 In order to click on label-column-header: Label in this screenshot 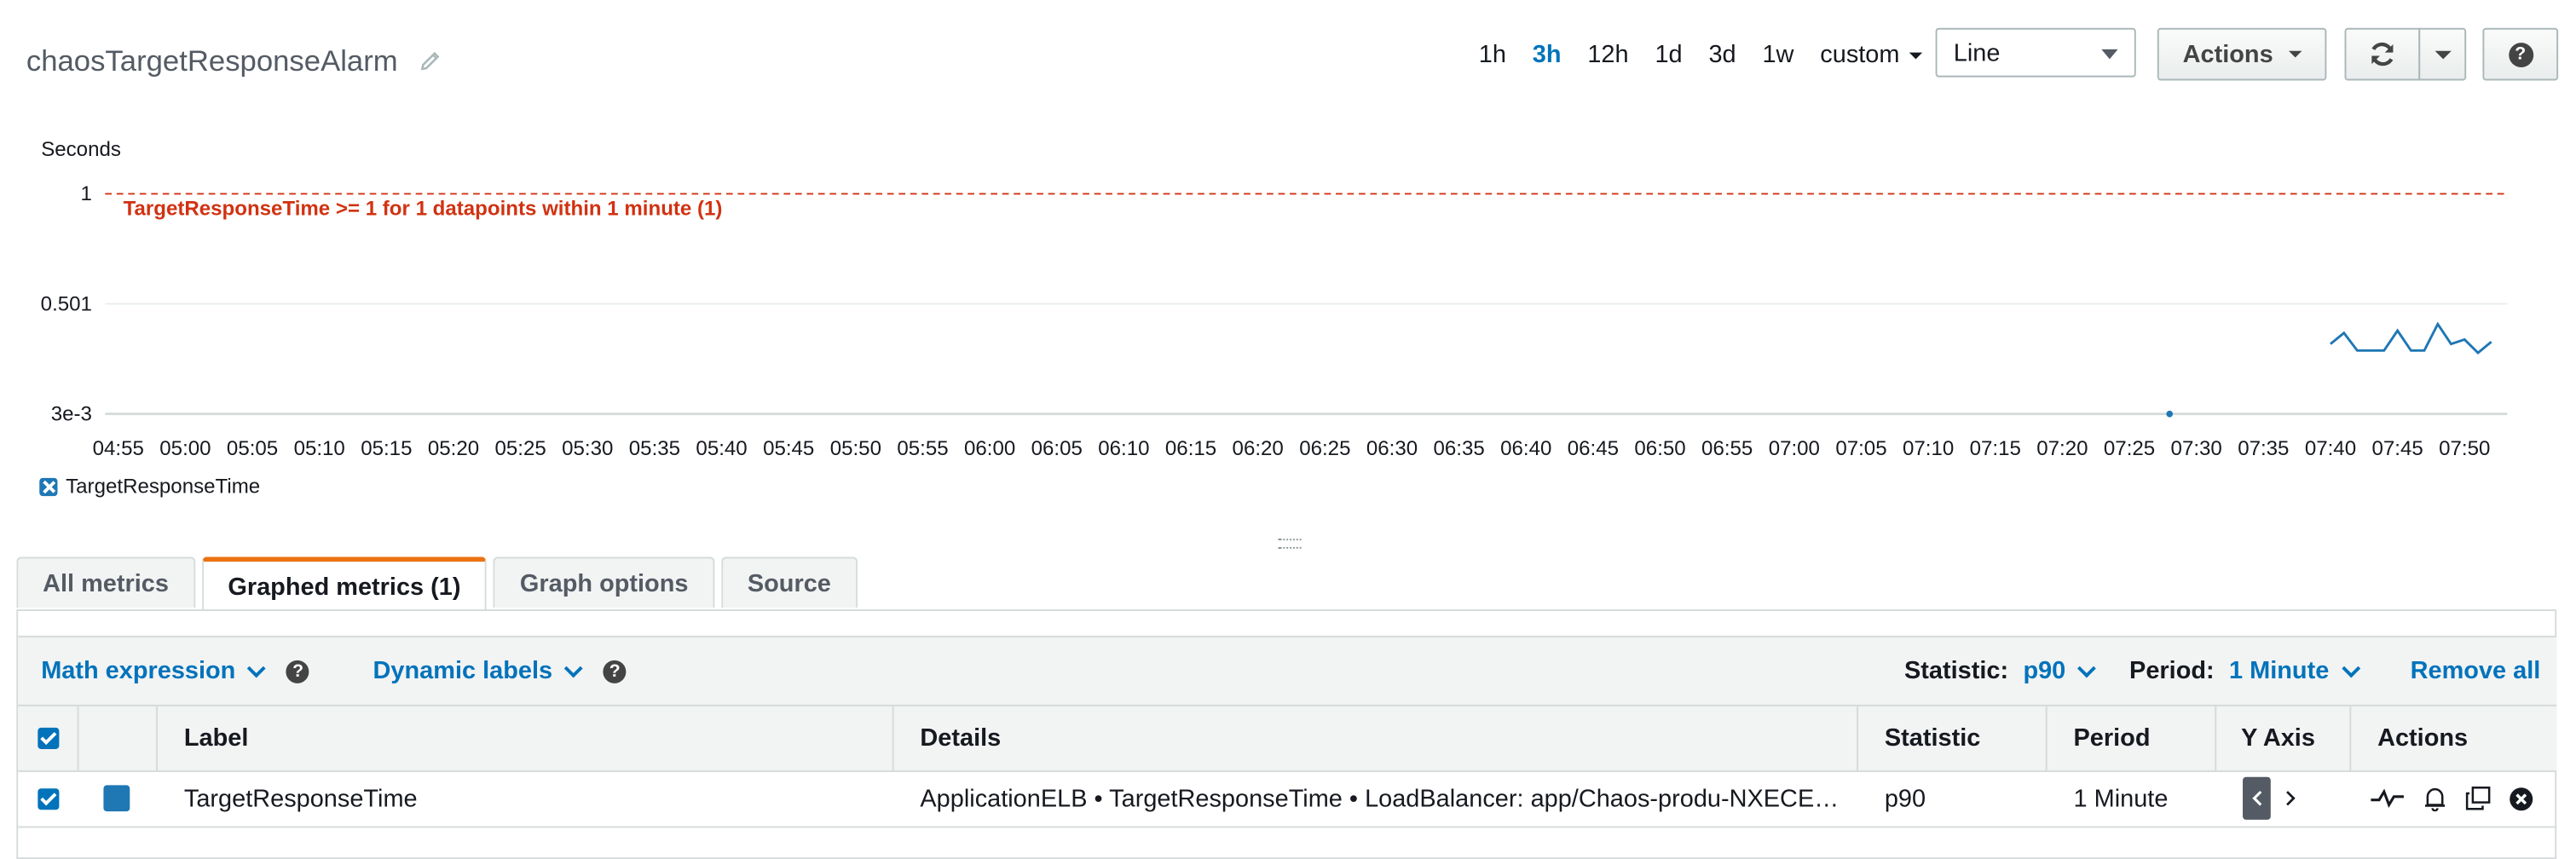, I will do `click(526, 738)`.